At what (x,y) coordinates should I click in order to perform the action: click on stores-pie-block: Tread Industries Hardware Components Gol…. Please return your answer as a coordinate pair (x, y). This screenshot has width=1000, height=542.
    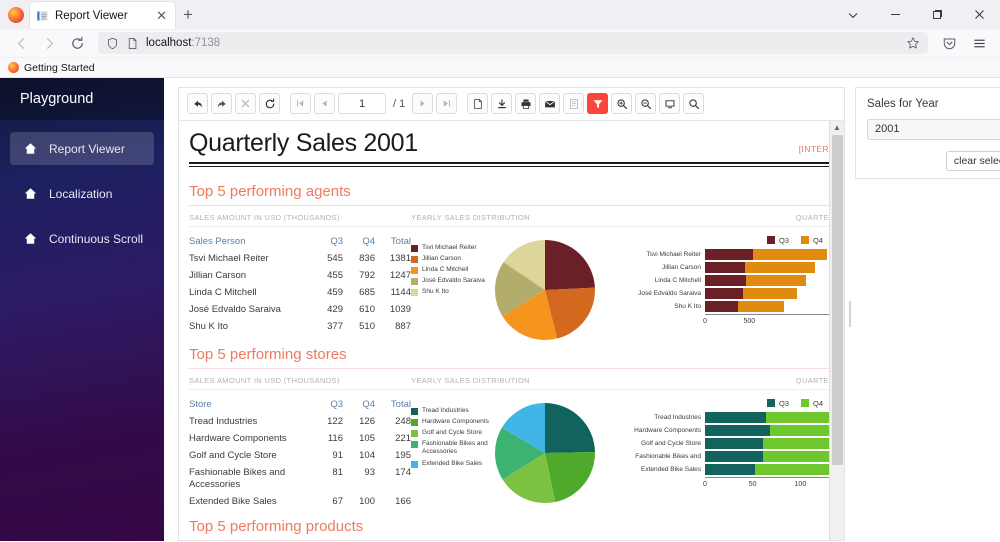
    Looking at the image, I should click on (517, 453).